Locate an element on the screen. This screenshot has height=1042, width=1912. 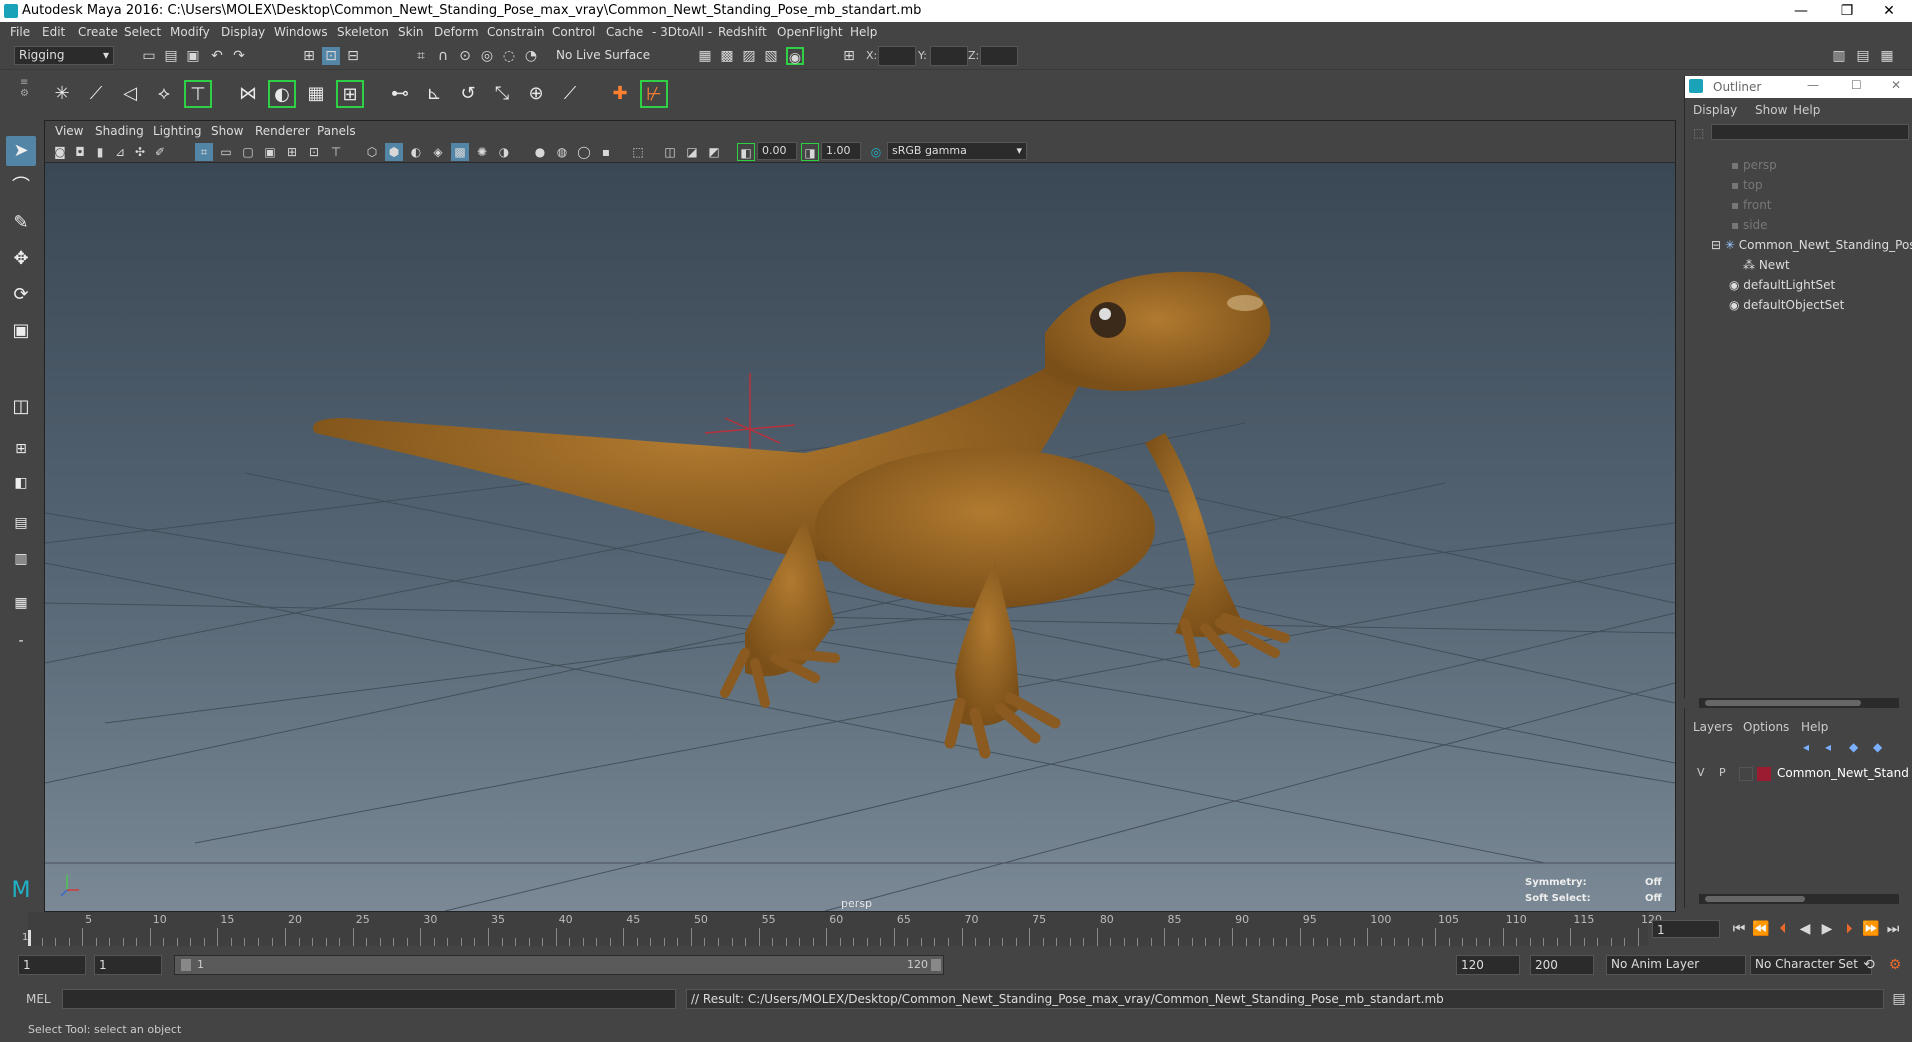
bind-skin-icon: ⋈ is located at coordinates (248, 94).